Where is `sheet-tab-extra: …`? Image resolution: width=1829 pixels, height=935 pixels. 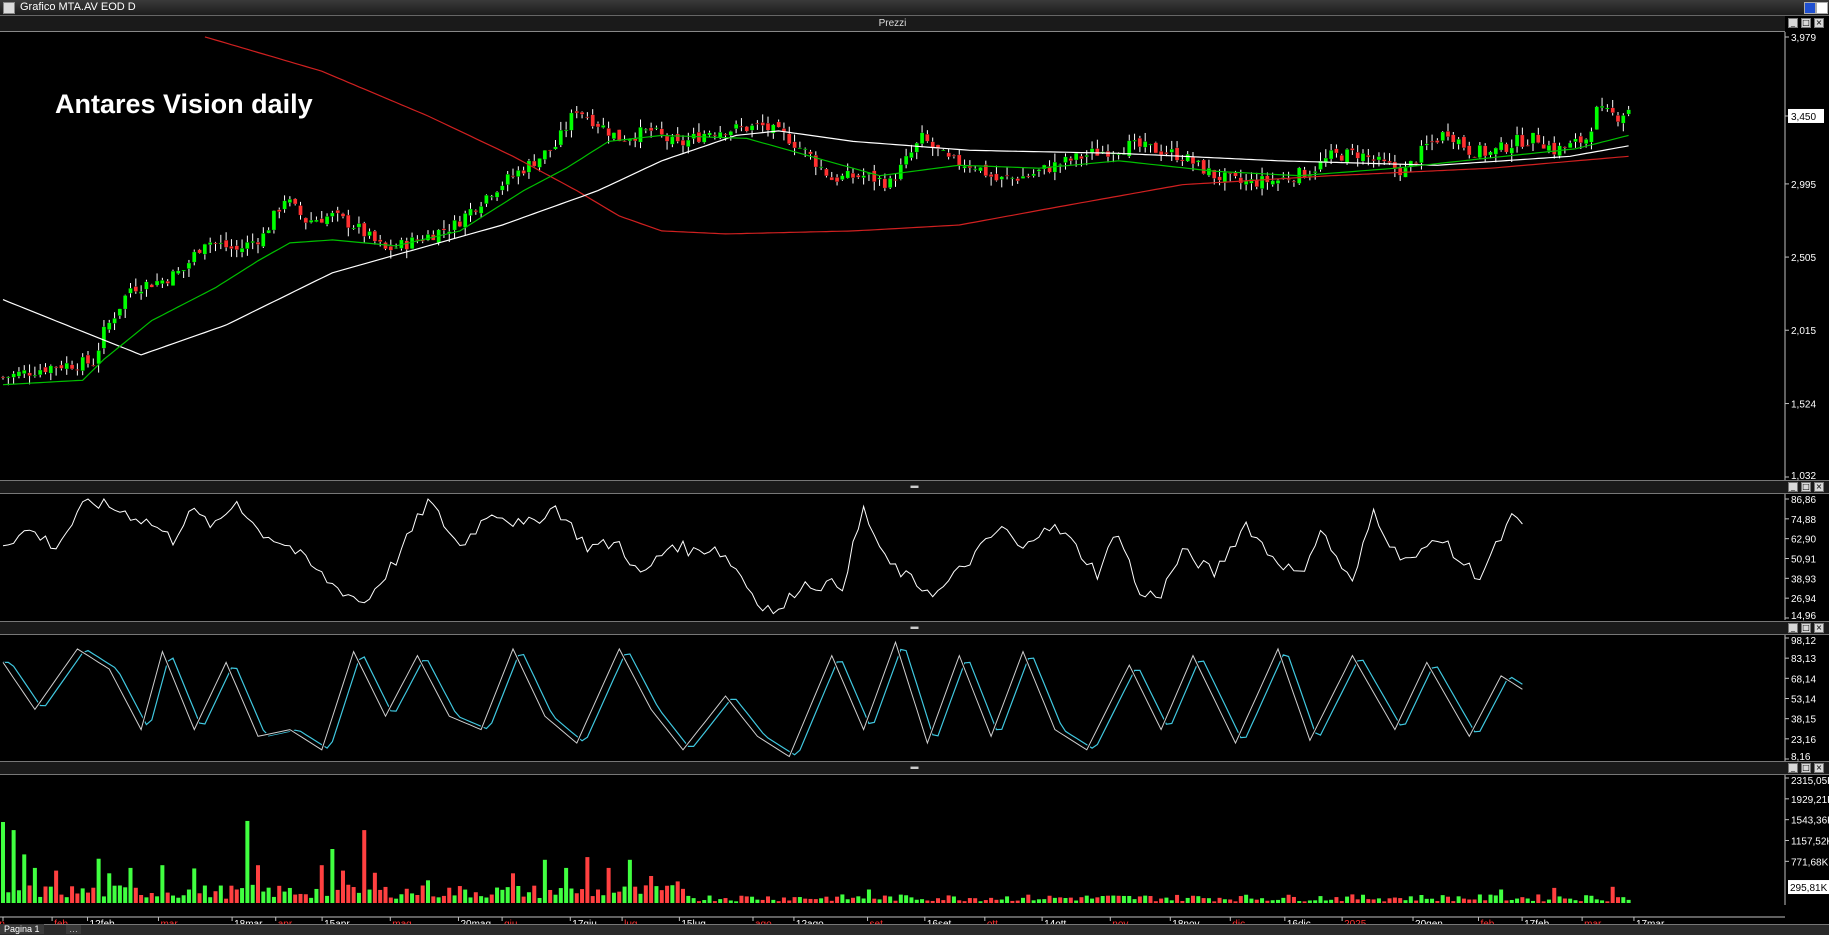 sheet-tab-extra: … is located at coordinates (73, 929).